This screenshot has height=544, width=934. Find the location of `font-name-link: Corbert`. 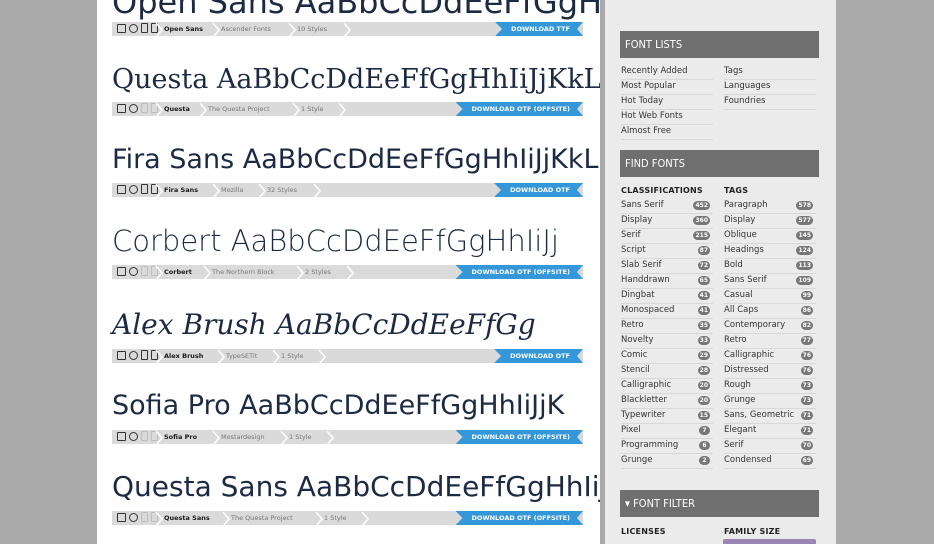

font-name-link: Corbert is located at coordinates (178, 272).